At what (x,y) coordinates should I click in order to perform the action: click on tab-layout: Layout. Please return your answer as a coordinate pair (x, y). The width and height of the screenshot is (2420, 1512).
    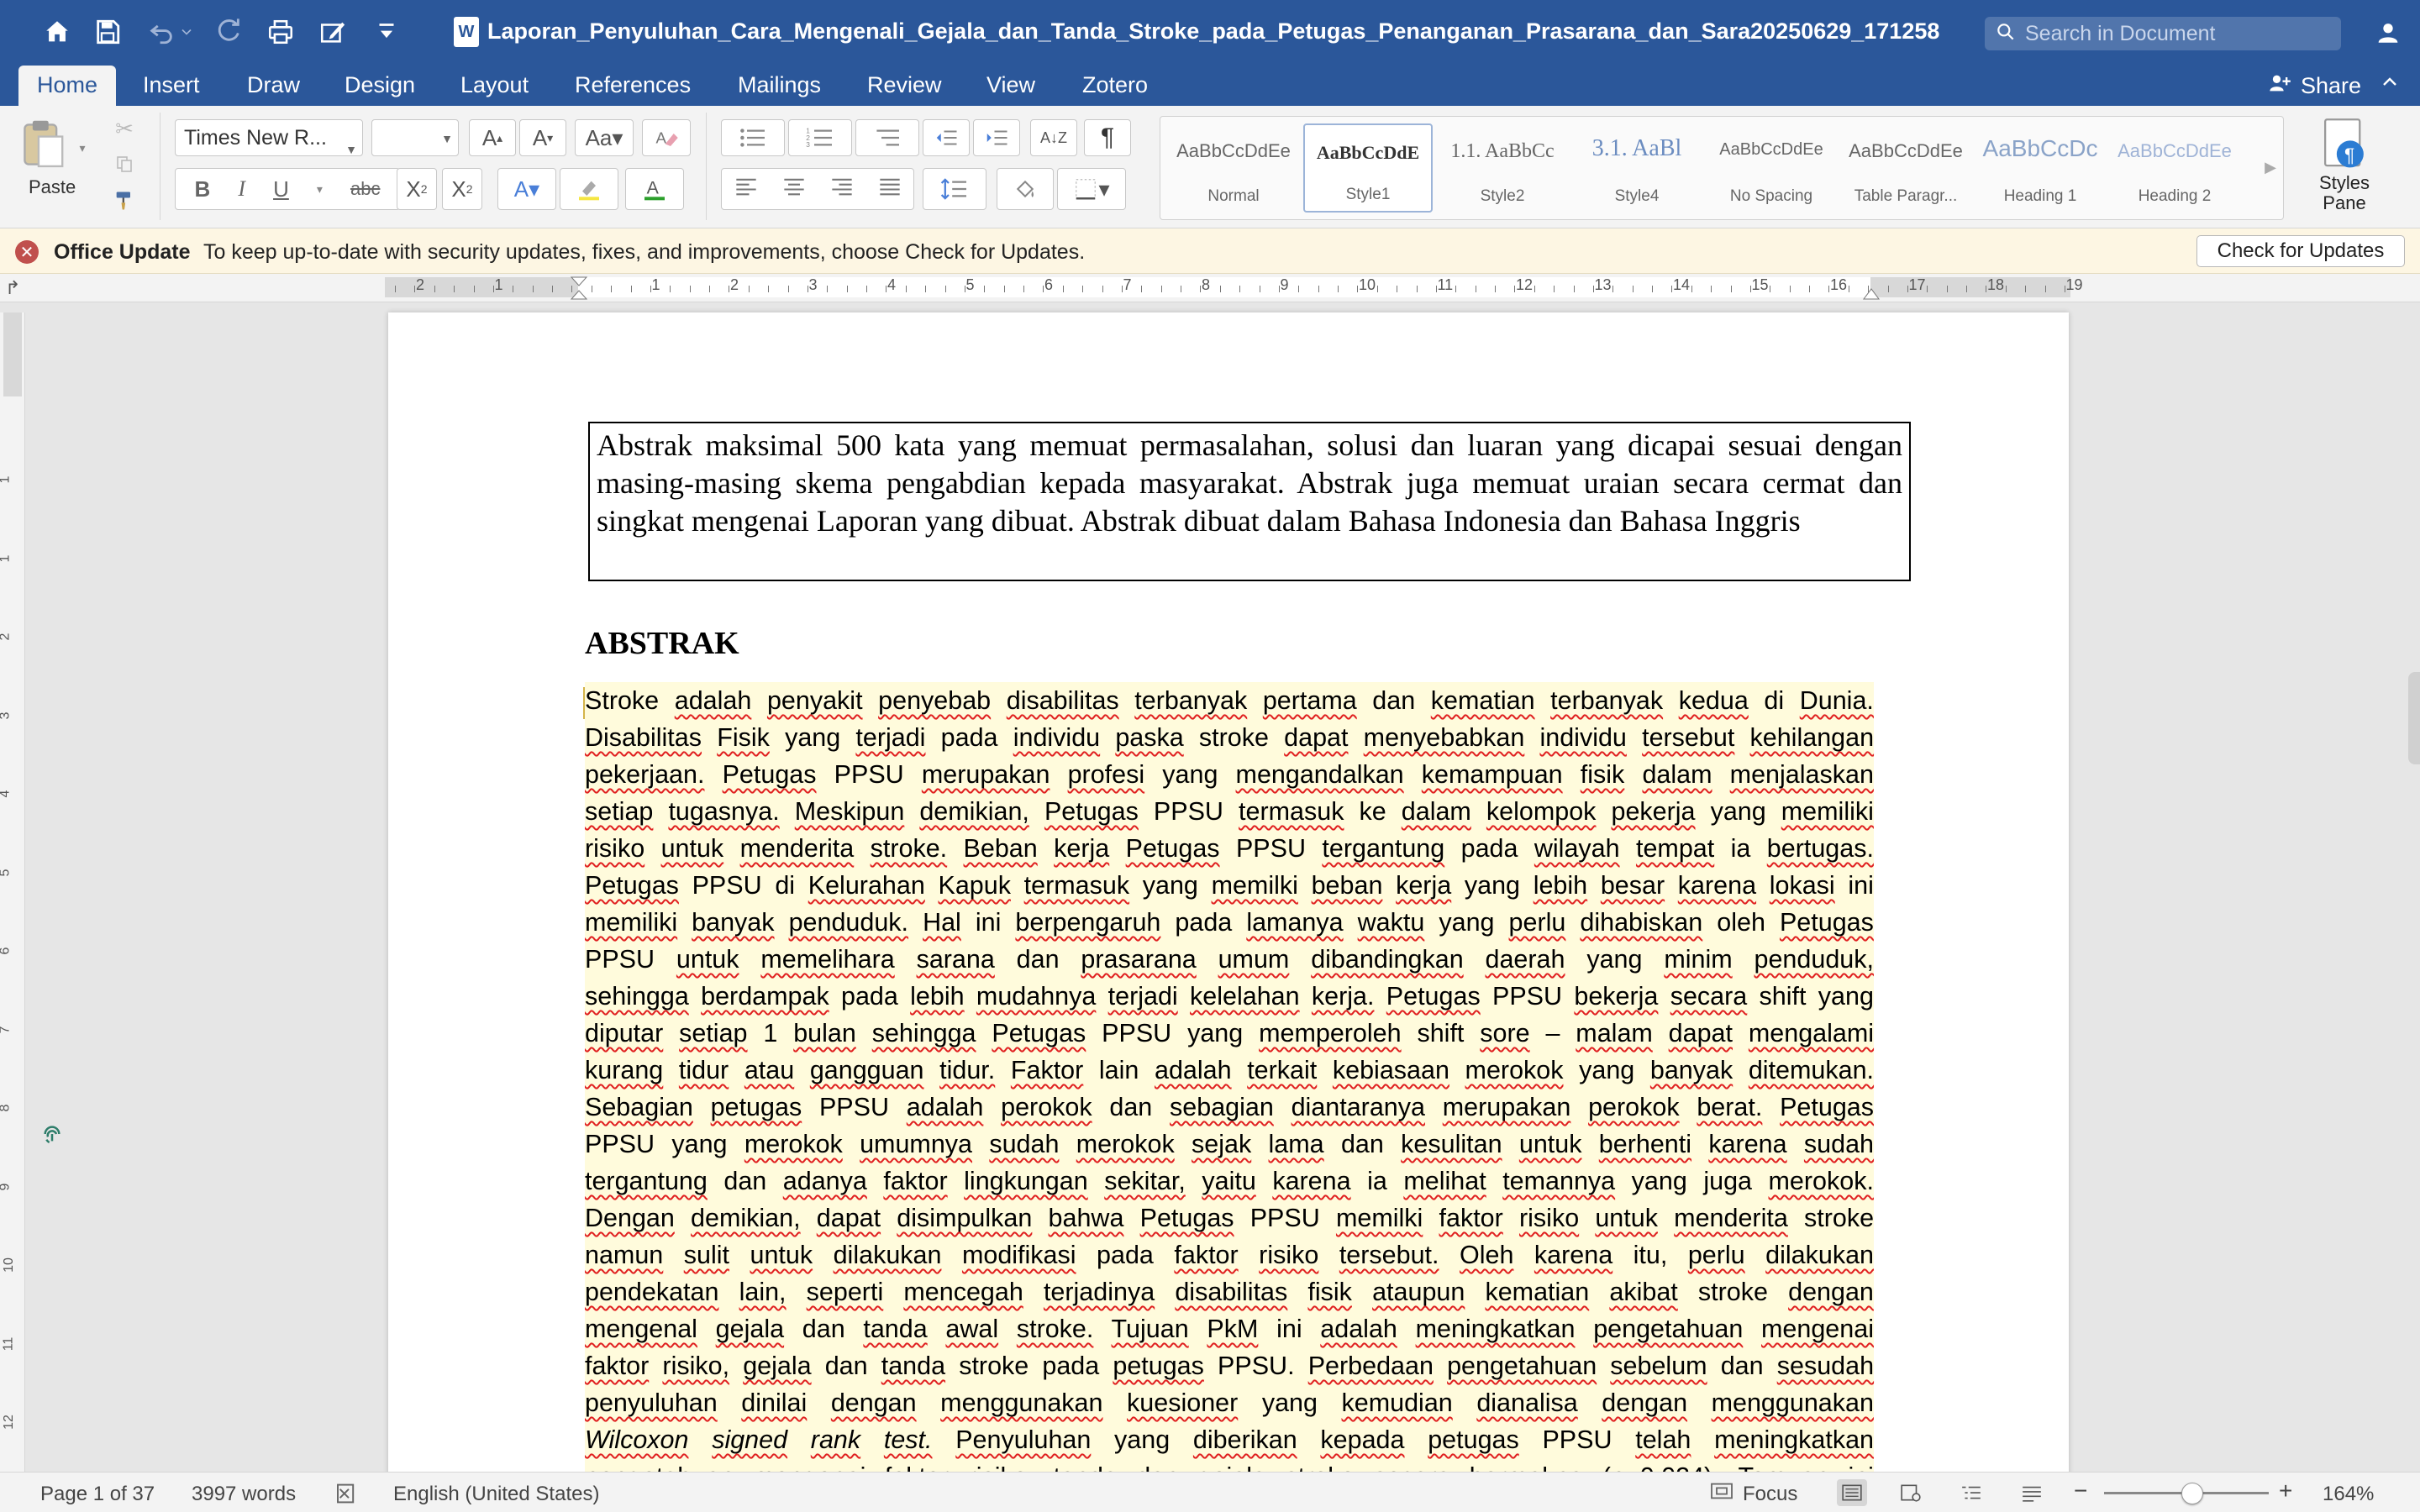
    Looking at the image, I should click on (495, 86).